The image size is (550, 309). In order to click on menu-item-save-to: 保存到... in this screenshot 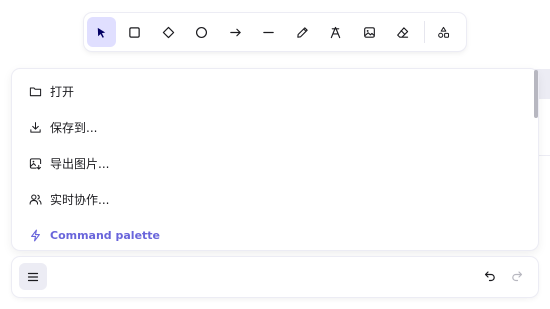, I will do `click(272, 127)`.